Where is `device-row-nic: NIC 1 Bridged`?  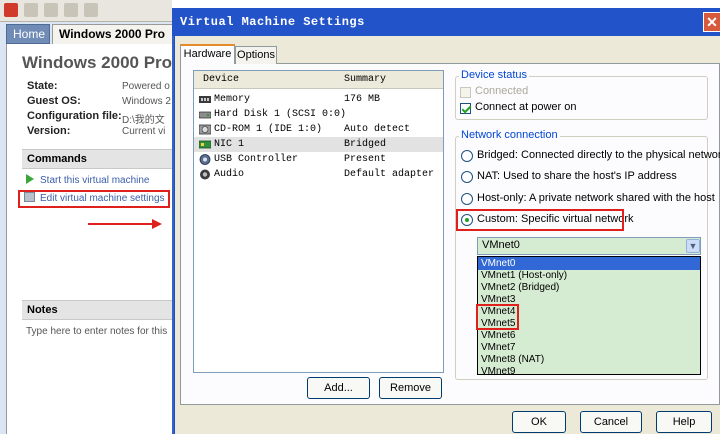 device-row-nic: NIC 1 Bridged is located at coordinates (318, 144).